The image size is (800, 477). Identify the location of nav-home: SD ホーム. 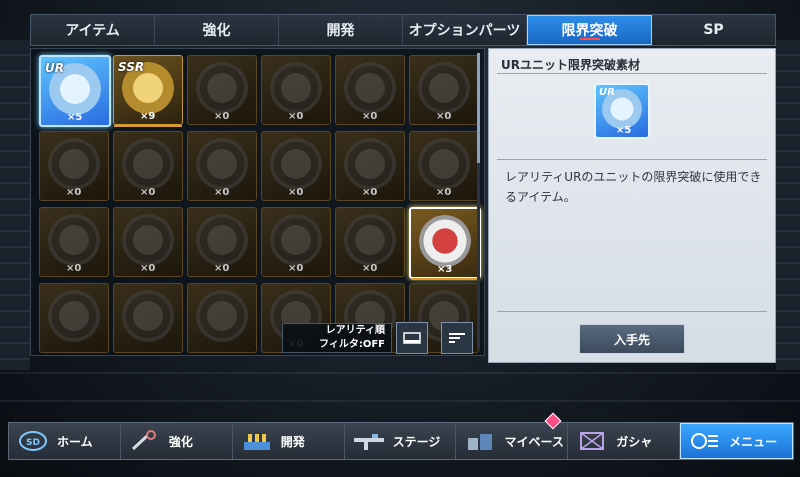
(65, 441).